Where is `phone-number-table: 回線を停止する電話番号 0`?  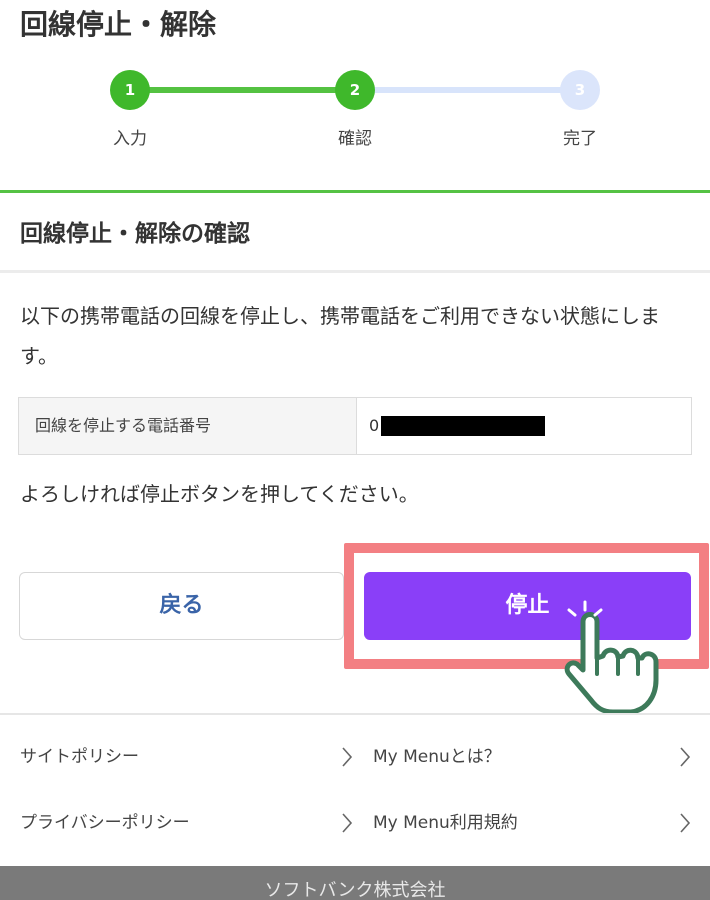
phone-number-table: 回線を停止する電話番号 0 is located at coordinates (355, 426).